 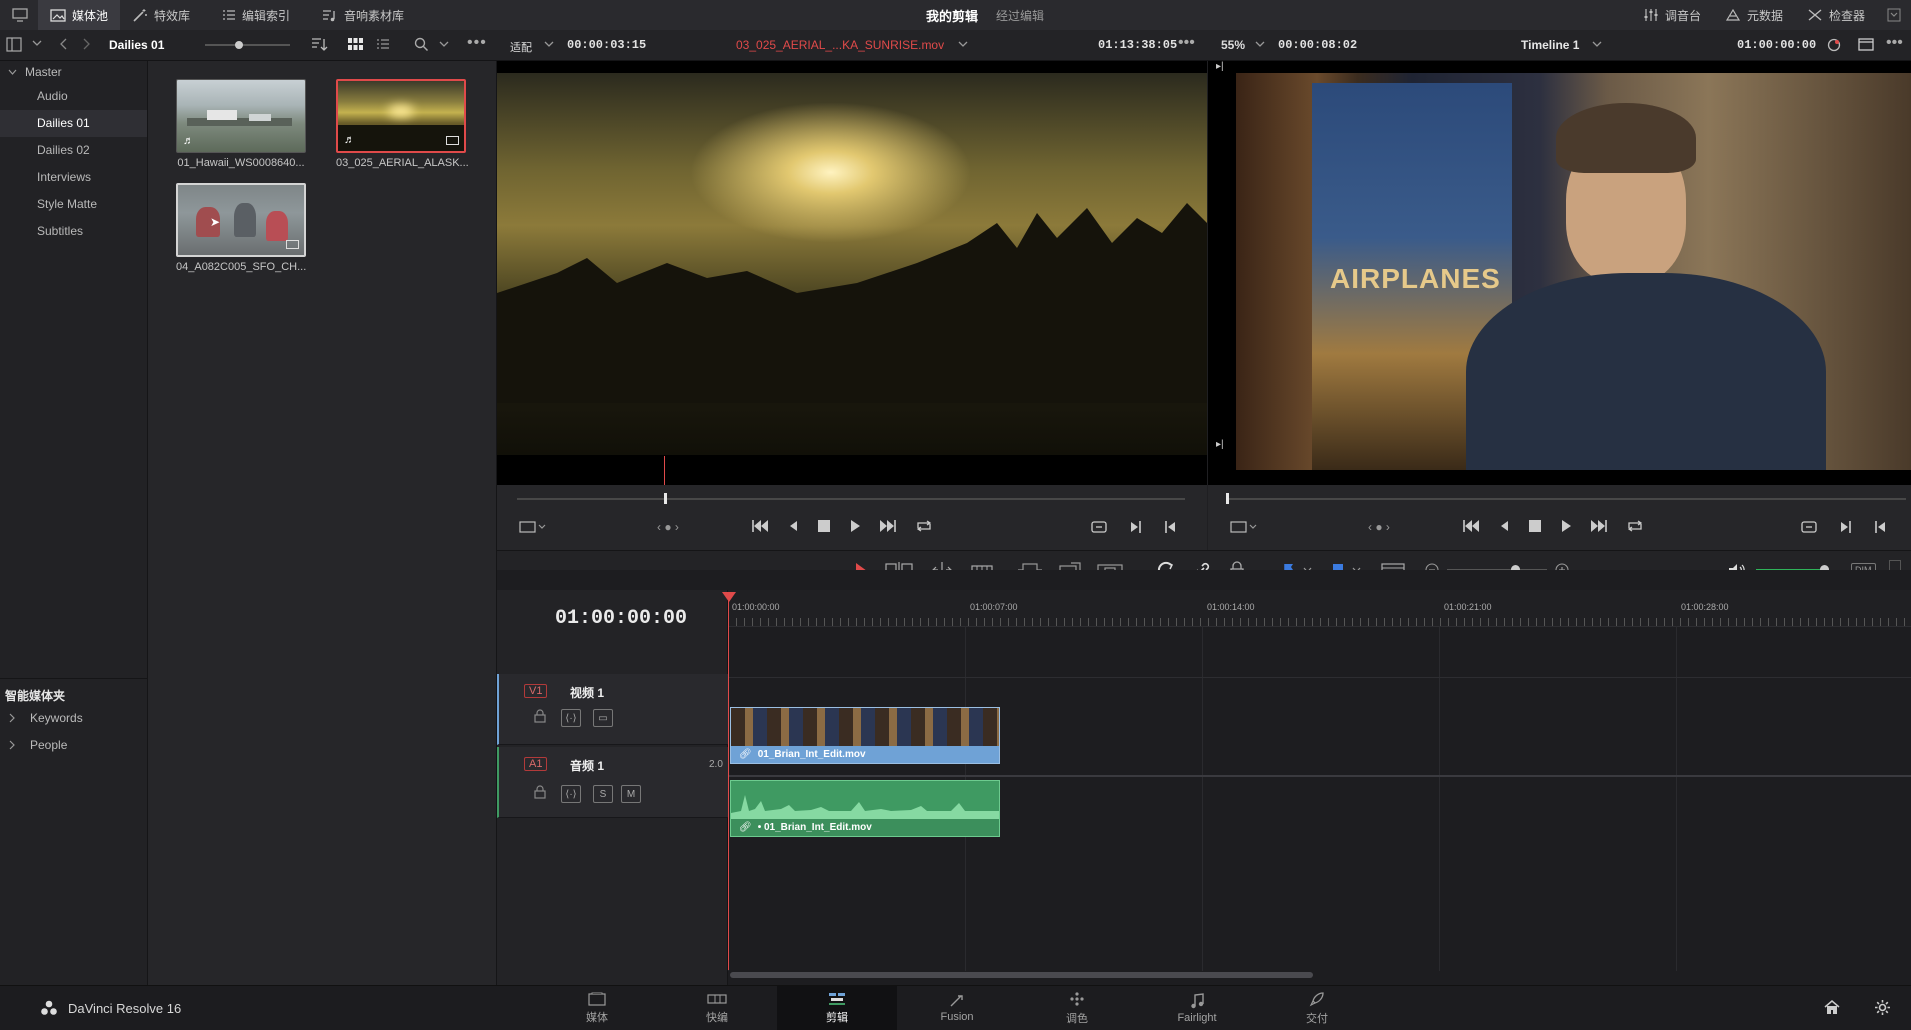 What do you see at coordinates (19, 15) in the screenshot?
I see `workspace-icon` at bounding box center [19, 15].